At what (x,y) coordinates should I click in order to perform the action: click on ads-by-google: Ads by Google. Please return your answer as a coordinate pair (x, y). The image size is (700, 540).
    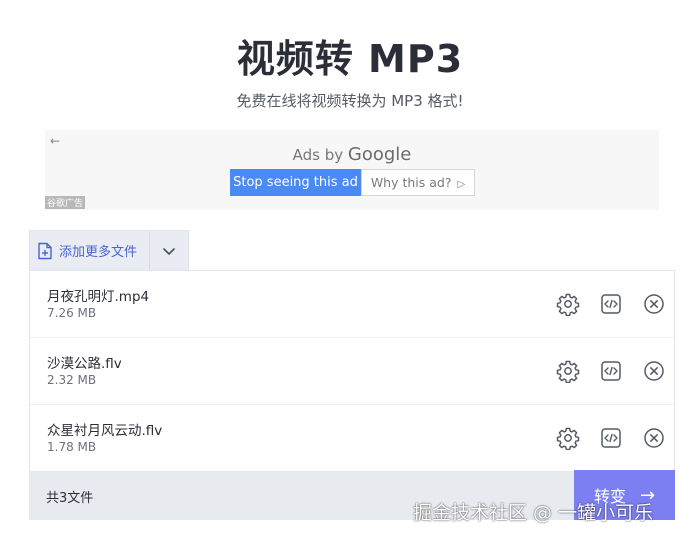
    Looking at the image, I should click on (352, 154).